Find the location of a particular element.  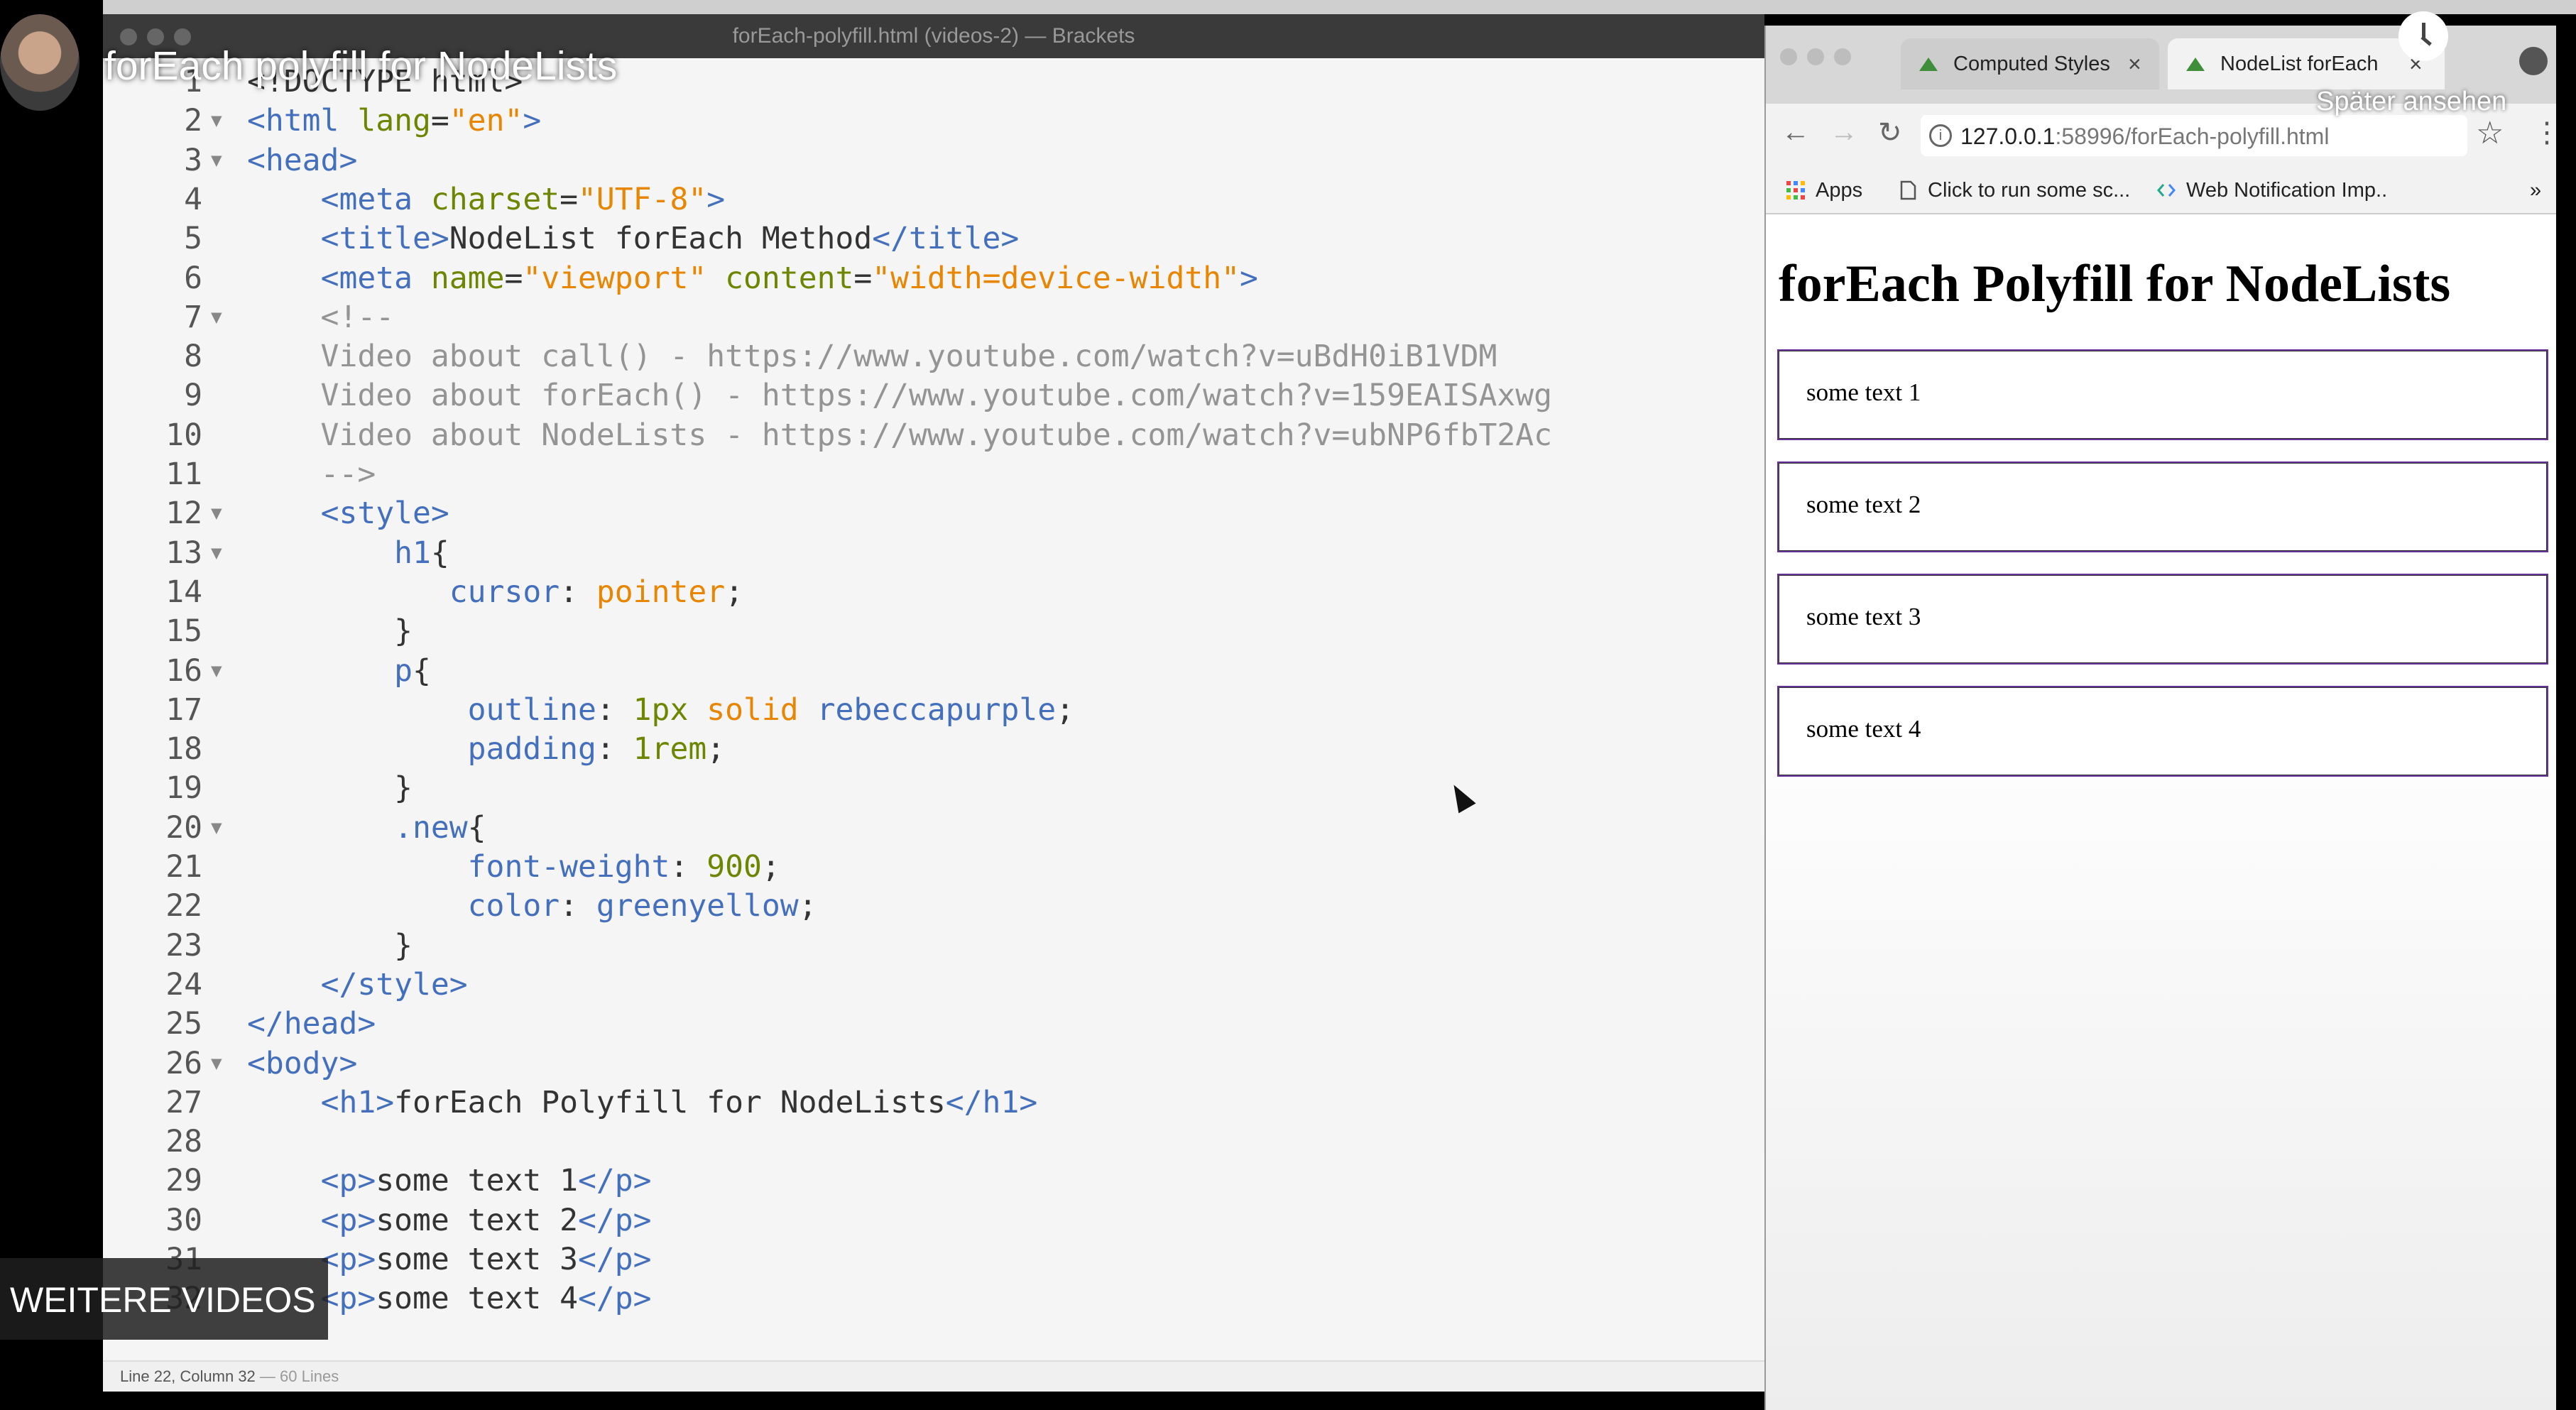

code-token: <style> is located at coordinates (384, 514).